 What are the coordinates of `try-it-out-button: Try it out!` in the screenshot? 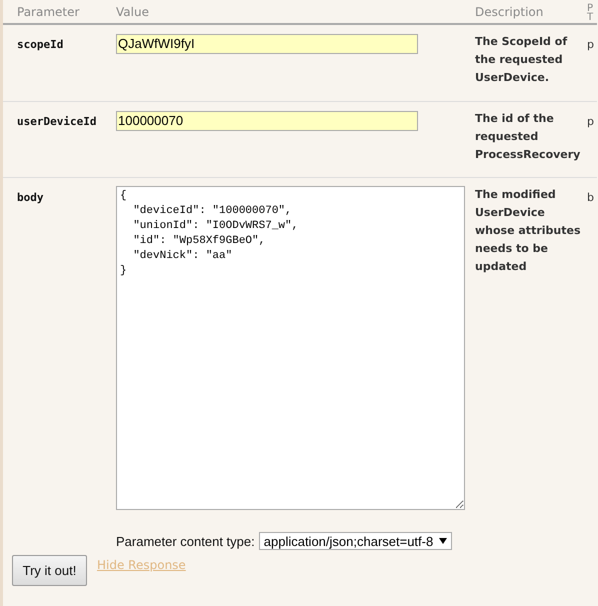 It's located at (49, 570).